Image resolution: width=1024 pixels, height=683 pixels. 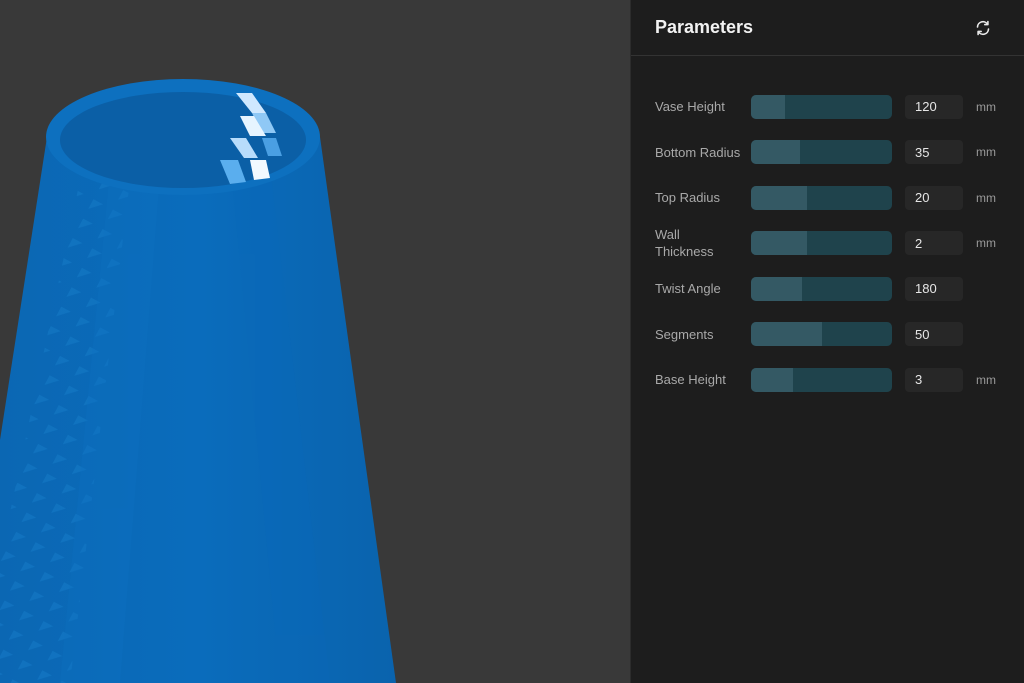 I want to click on base-height-input, so click(x=934, y=379).